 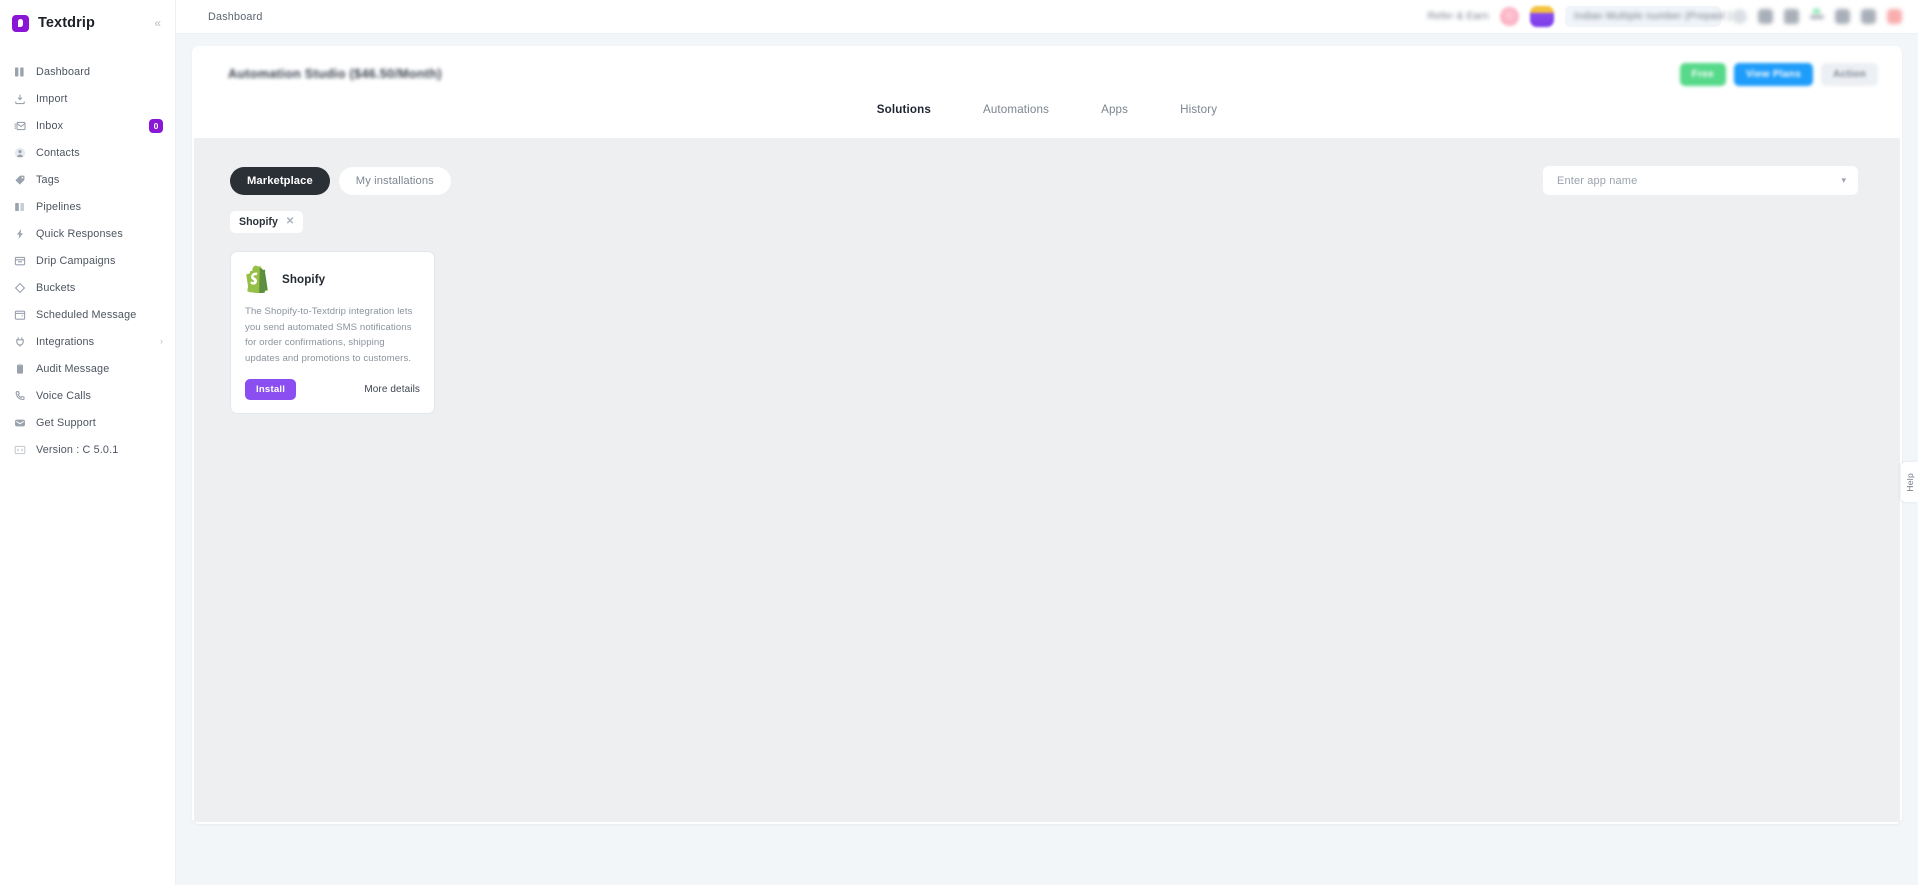 What do you see at coordinates (161, 341) in the screenshot?
I see `chevron-right-icon: ›` at bounding box center [161, 341].